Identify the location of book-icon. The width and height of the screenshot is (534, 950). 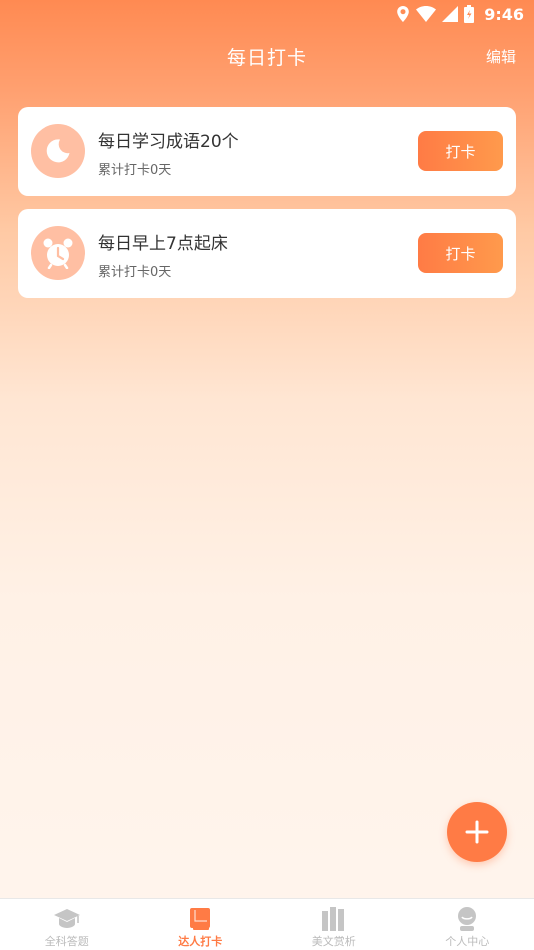
(200, 919).